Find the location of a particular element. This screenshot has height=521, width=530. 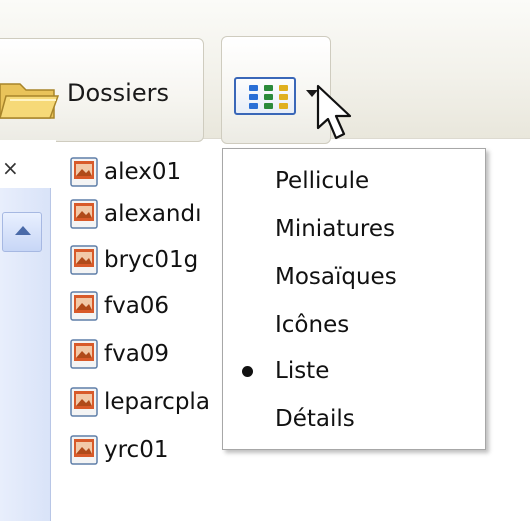

file-name: fva06 is located at coordinates (137, 306).